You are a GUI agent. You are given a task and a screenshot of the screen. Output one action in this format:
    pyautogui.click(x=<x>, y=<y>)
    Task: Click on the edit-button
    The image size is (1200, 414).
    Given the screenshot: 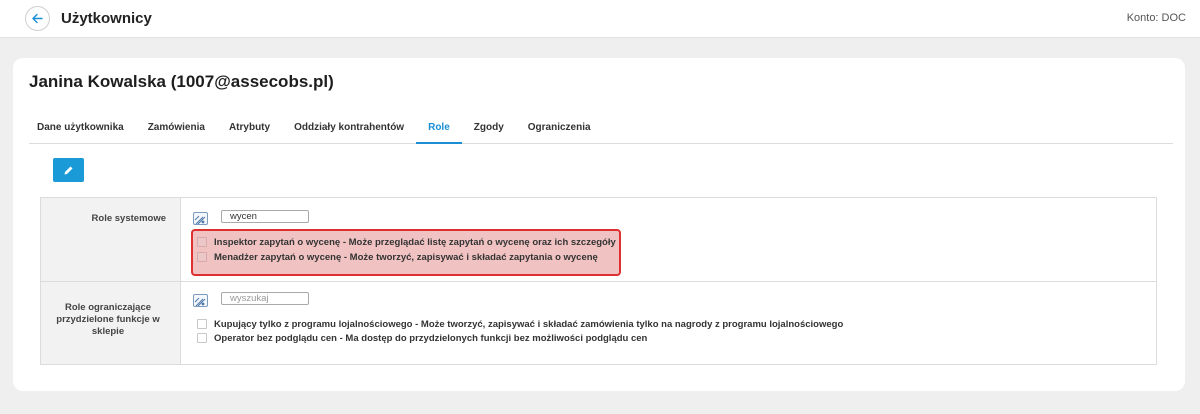 What is the action you would take?
    pyautogui.click(x=68, y=170)
    